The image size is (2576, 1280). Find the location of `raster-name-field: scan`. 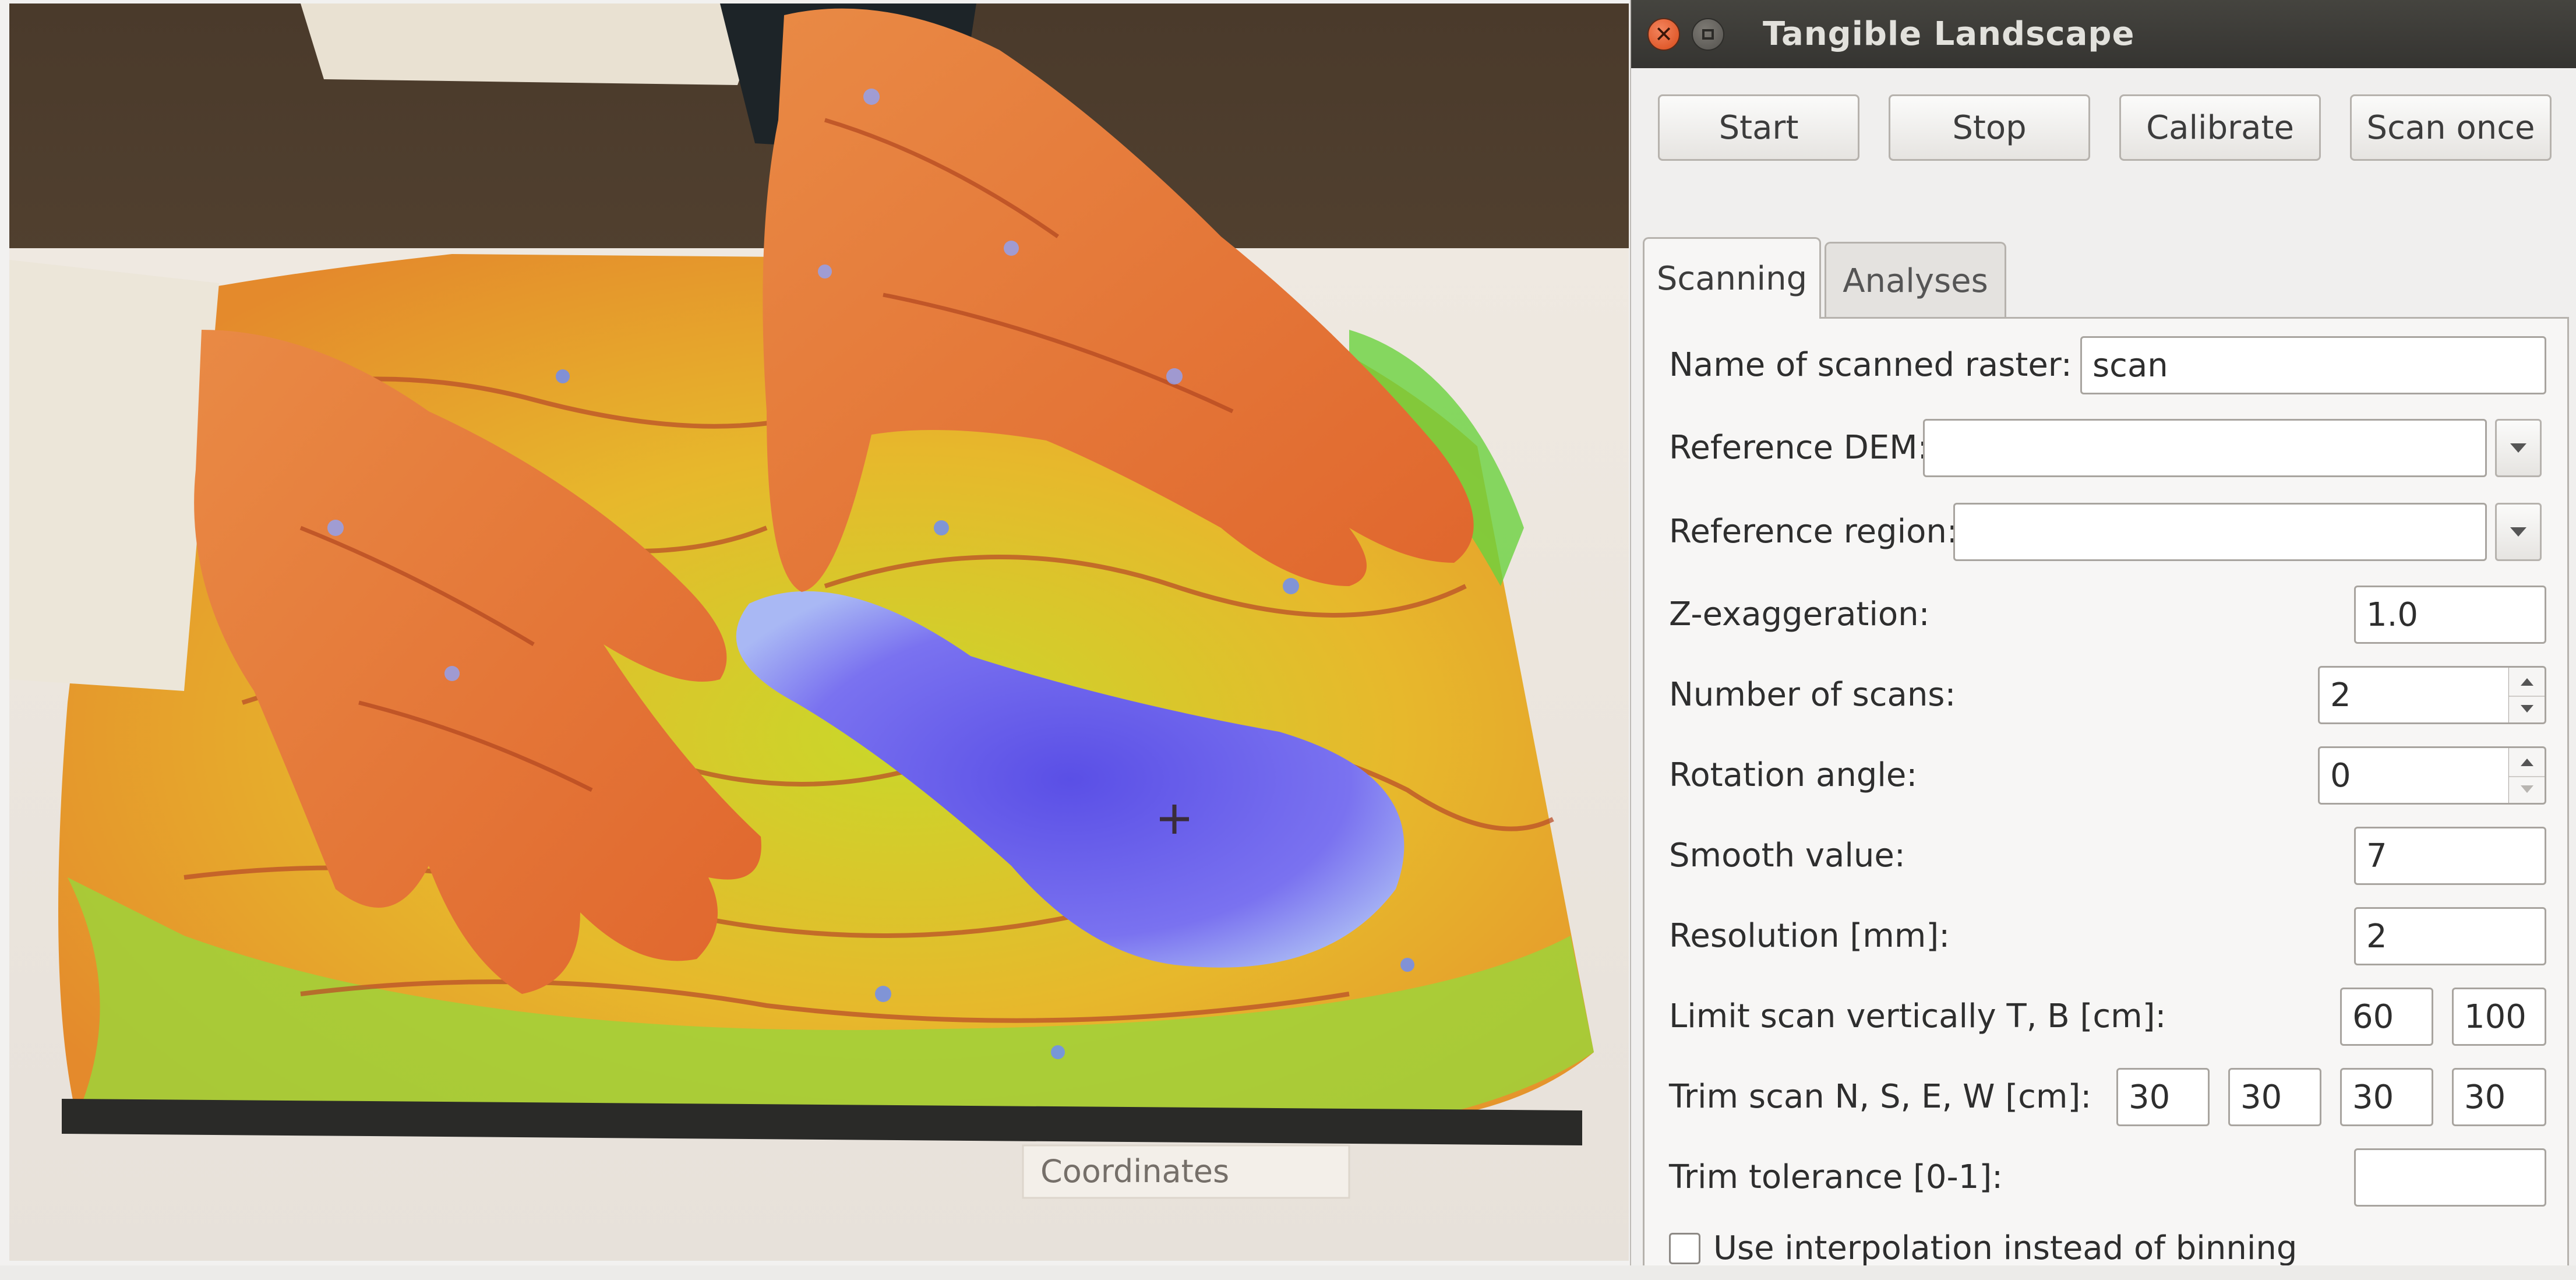

raster-name-field: scan is located at coordinates (2313, 365).